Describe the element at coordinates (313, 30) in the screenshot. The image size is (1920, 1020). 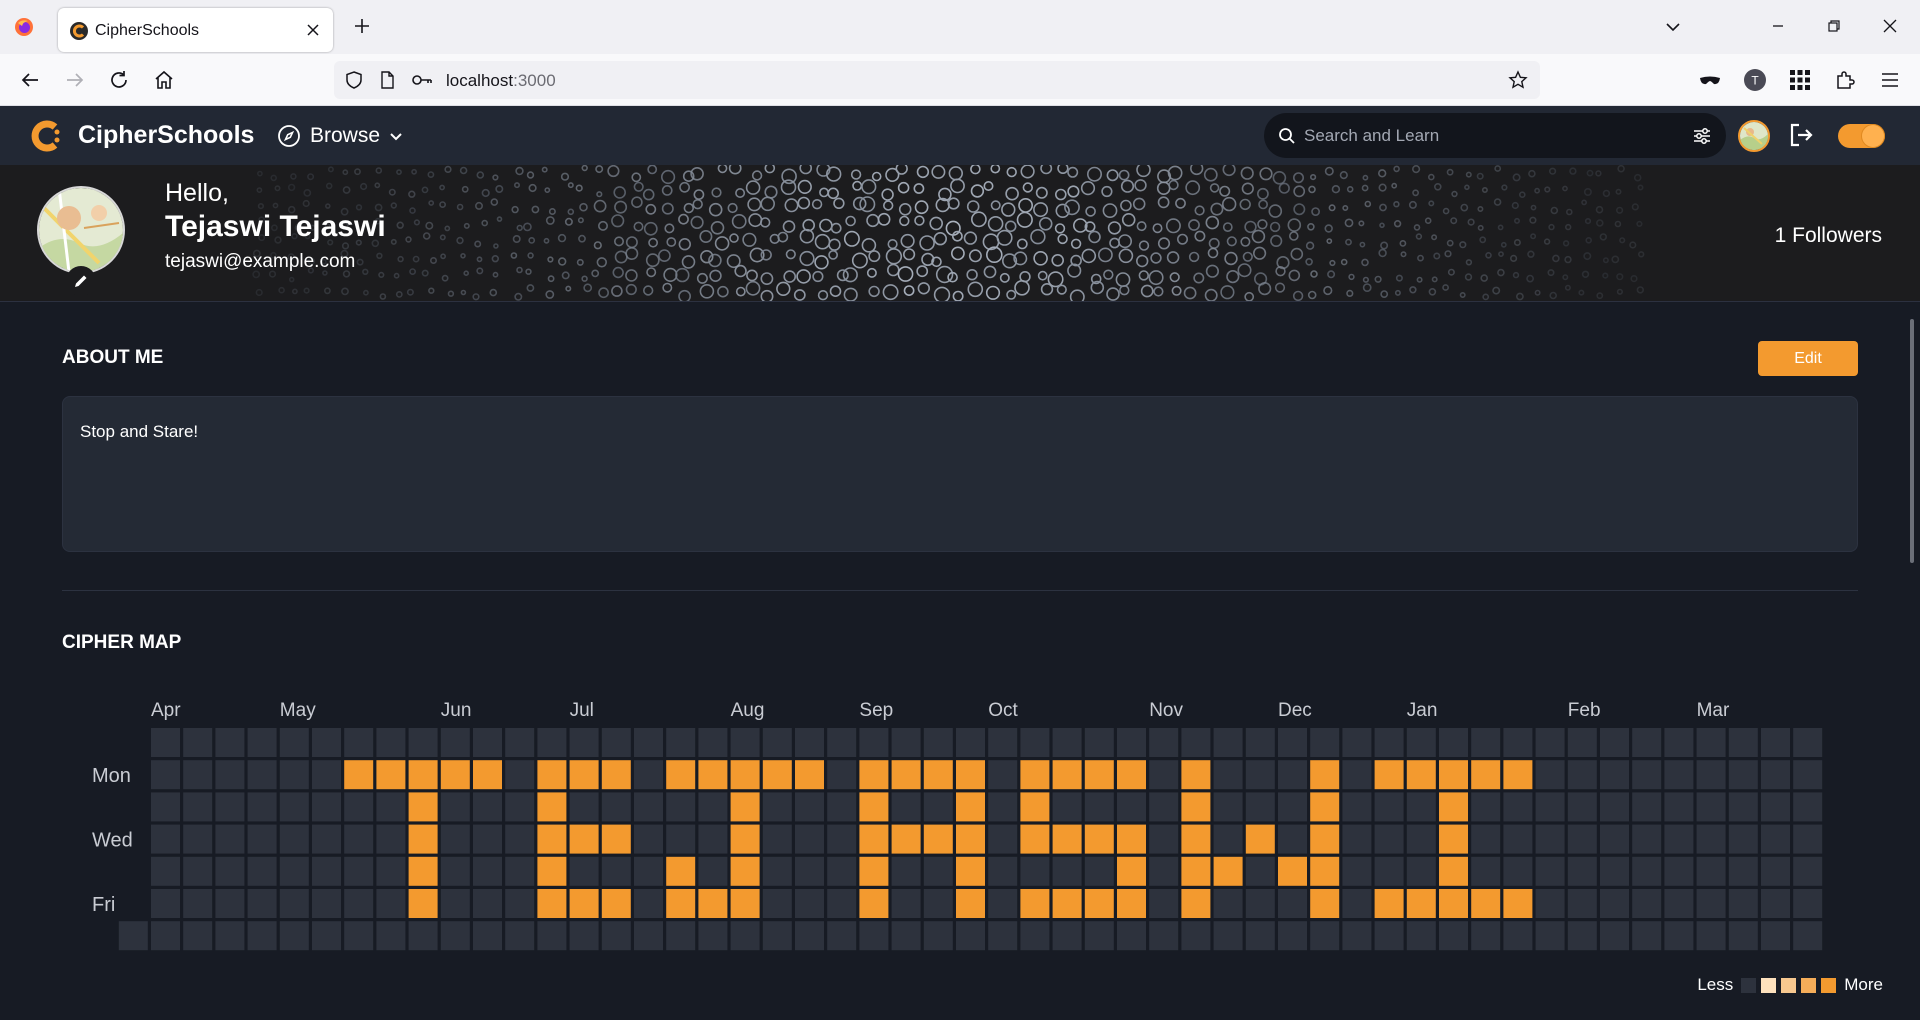
I see `close-tab-icon` at that location.